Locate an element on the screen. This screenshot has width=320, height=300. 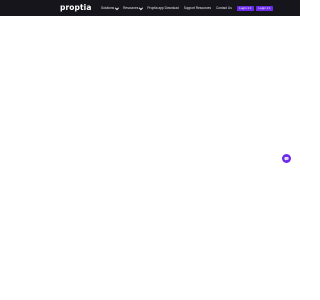
brand-logo: proptia is located at coordinates (76, 8).